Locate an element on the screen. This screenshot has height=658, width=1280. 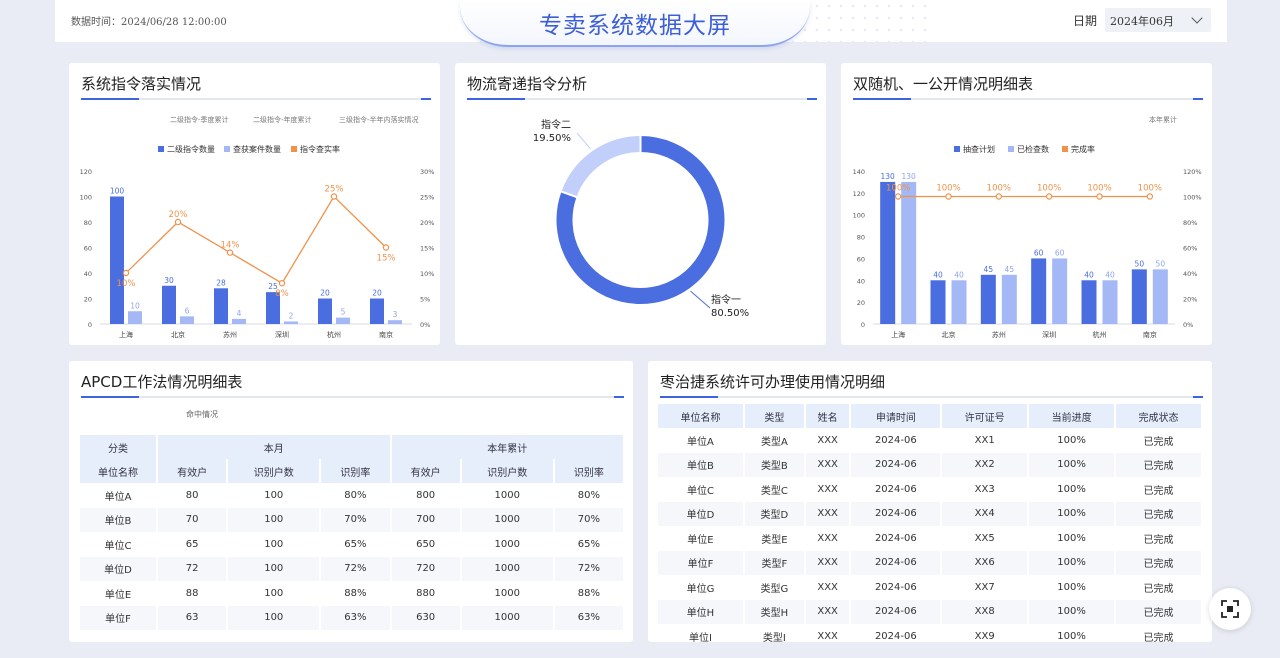
chart-tab: 二级指令-年度累计 is located at coordinates (282, 119).